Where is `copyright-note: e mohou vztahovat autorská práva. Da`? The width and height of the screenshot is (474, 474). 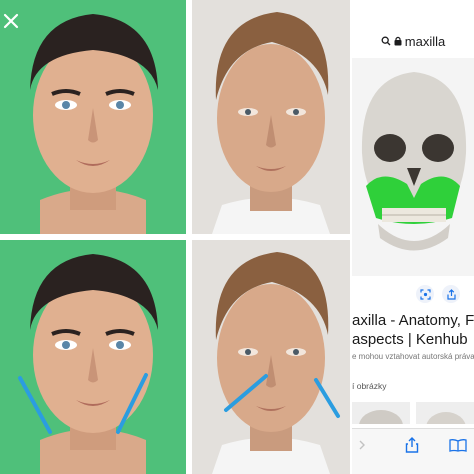
copyright-note: e mohou vztahovat autorská práva. Da is located at coordinates (413, 356).